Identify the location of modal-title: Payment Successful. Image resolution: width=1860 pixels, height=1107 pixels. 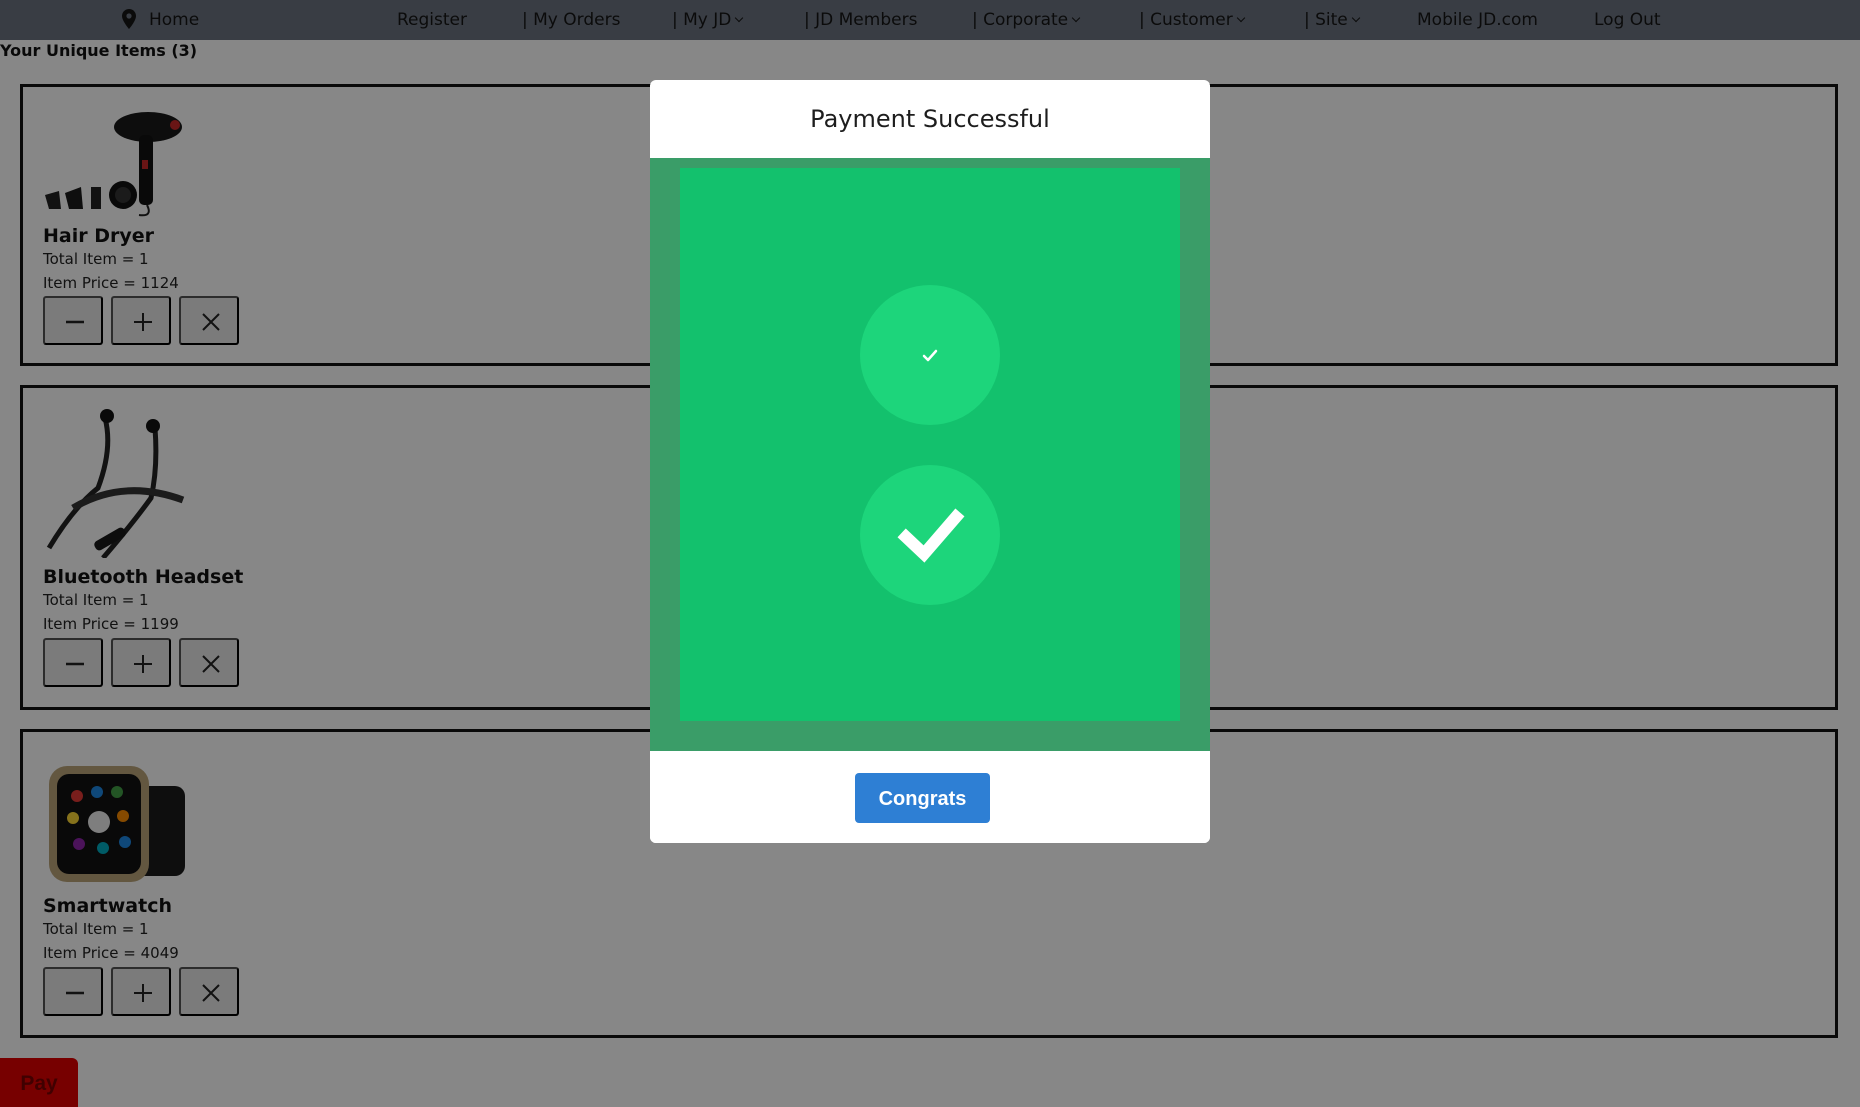
(930, 119).